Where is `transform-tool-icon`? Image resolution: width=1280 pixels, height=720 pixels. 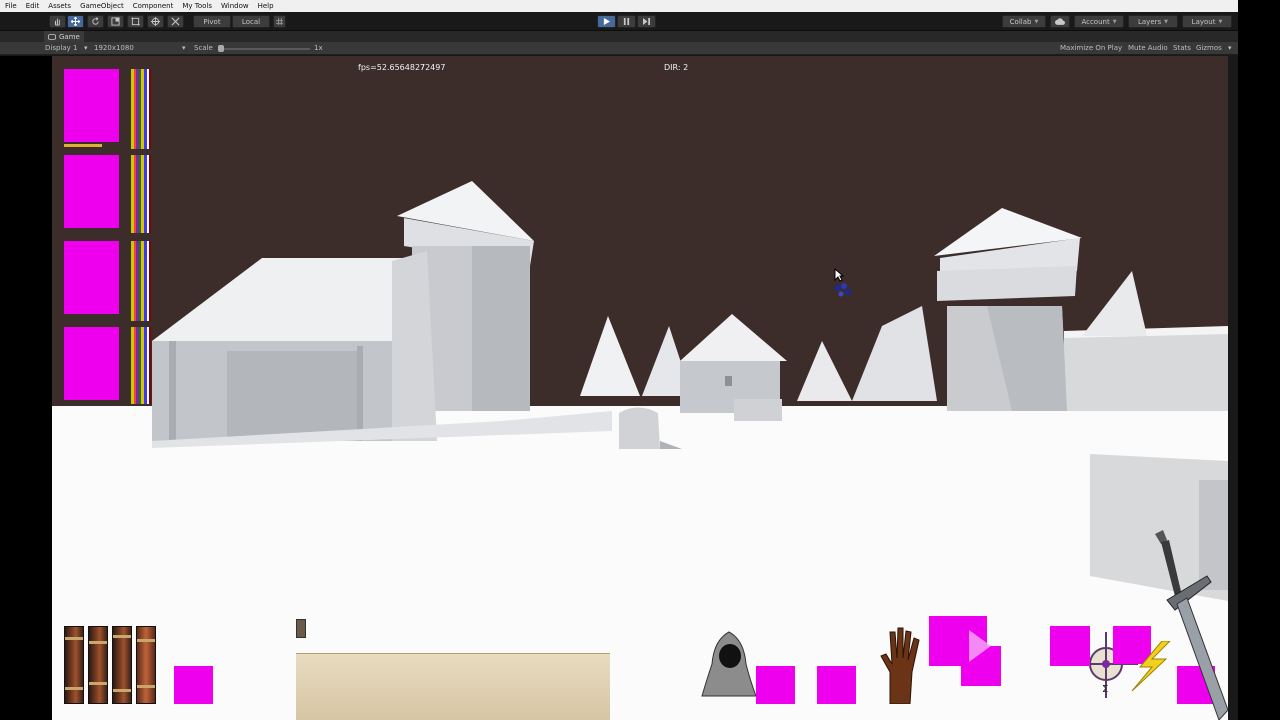
transform-tool-icon is located at coordinates (155, 21).